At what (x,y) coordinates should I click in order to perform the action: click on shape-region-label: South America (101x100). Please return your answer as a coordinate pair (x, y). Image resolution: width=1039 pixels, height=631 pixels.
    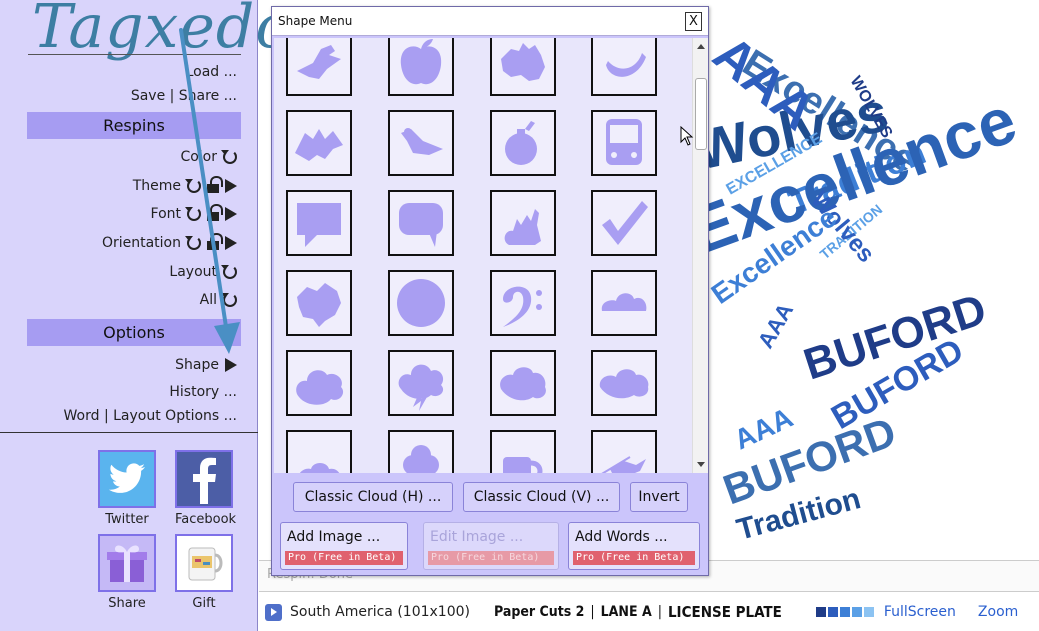
    Looking at the image, I should click on (380, 612).